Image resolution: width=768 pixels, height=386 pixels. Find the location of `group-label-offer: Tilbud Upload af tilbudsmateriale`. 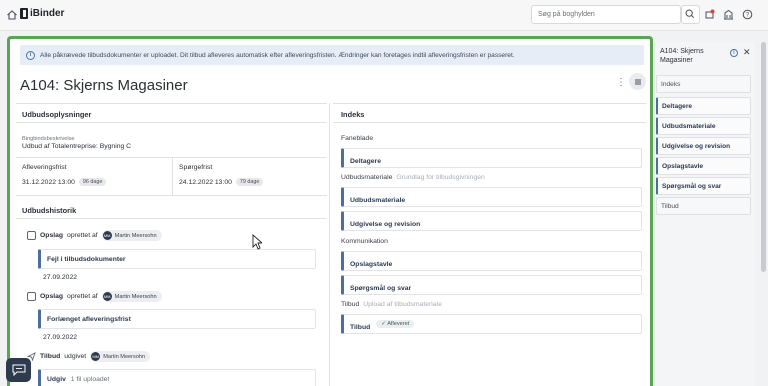

group-label-offer: Tilbud Upload af tilbudsmateriale is located at coordinates (391, 304).